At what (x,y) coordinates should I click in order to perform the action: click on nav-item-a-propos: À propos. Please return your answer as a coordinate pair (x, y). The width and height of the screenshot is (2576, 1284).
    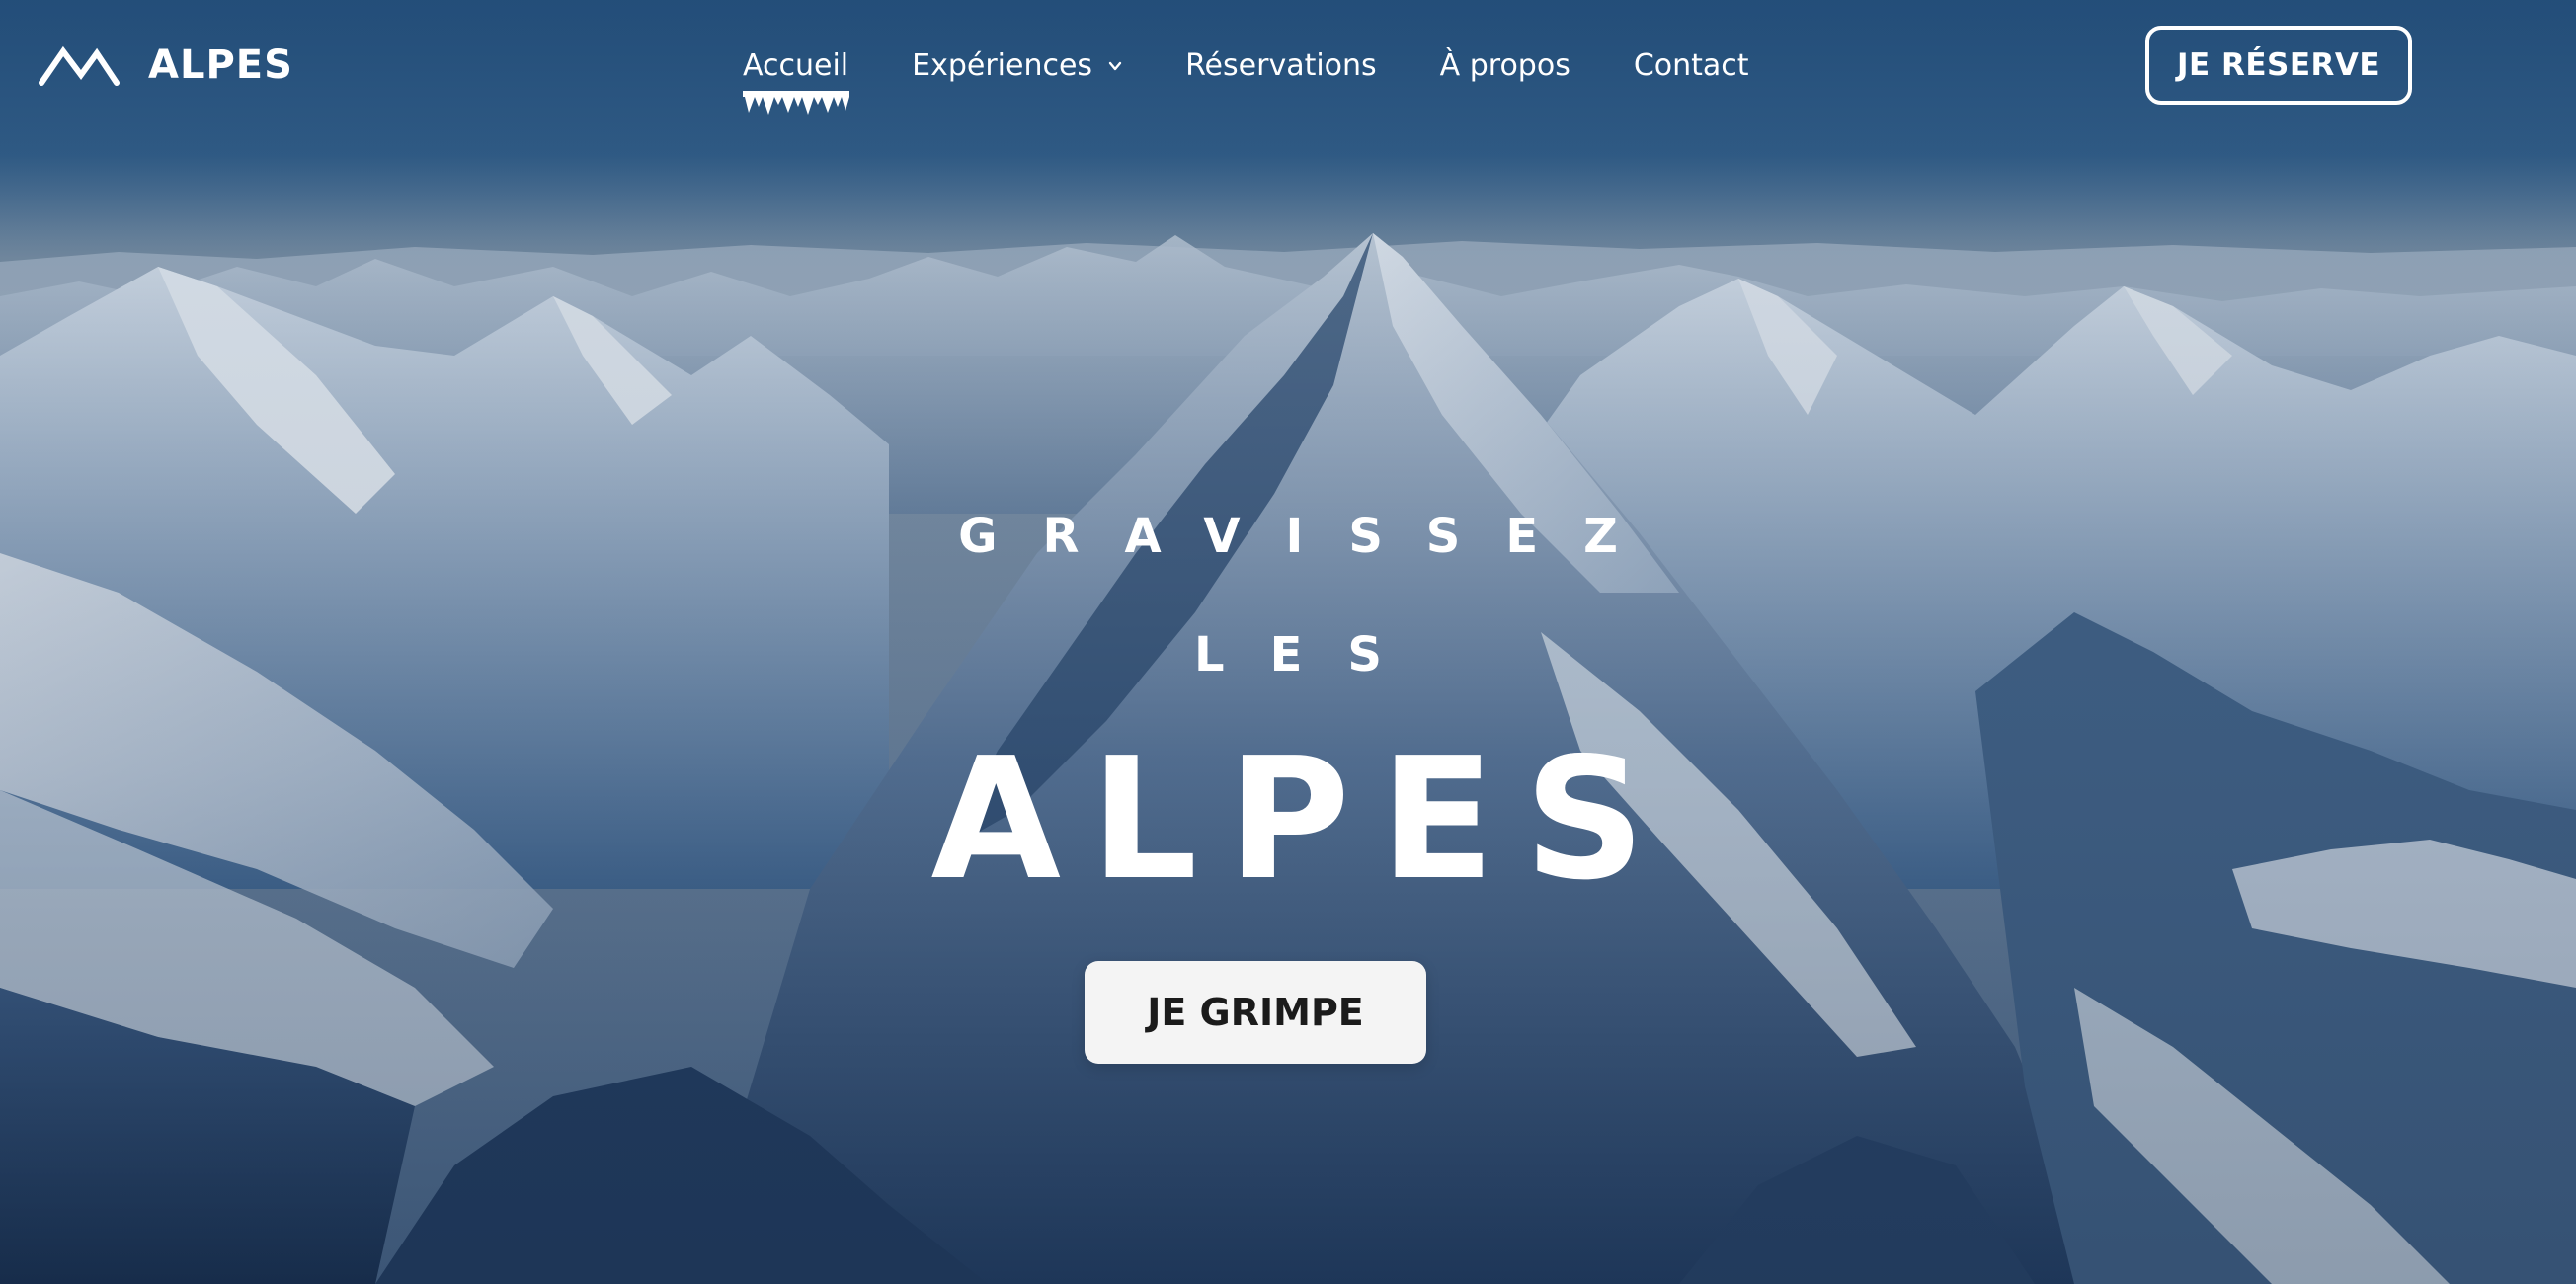
    Looking at the image, I should click on (1505, 65).